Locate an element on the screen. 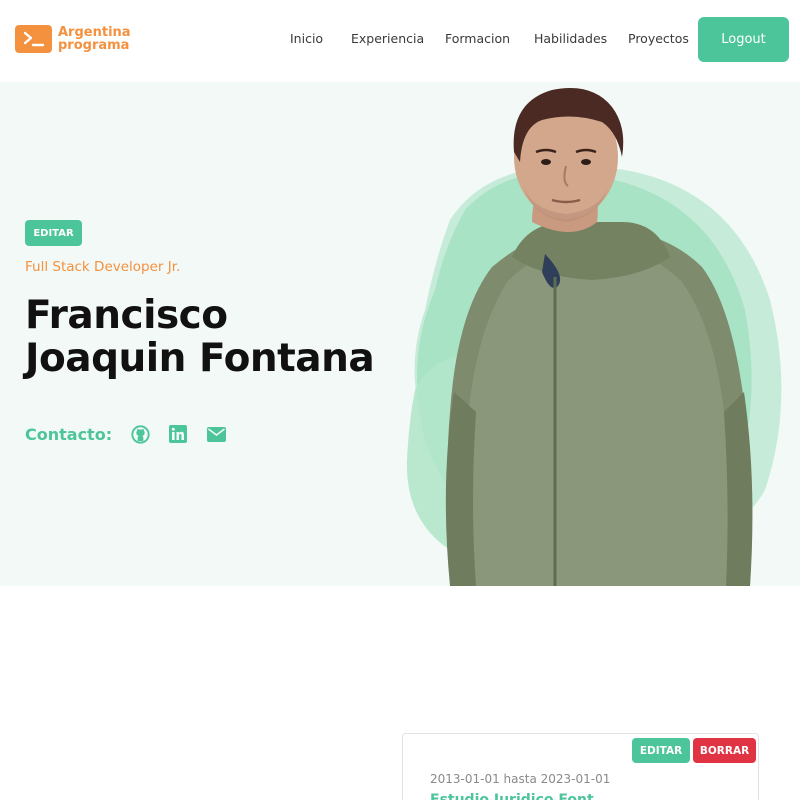  nav-link-proyectos: Proyectos is located at coordinates (658, 38).